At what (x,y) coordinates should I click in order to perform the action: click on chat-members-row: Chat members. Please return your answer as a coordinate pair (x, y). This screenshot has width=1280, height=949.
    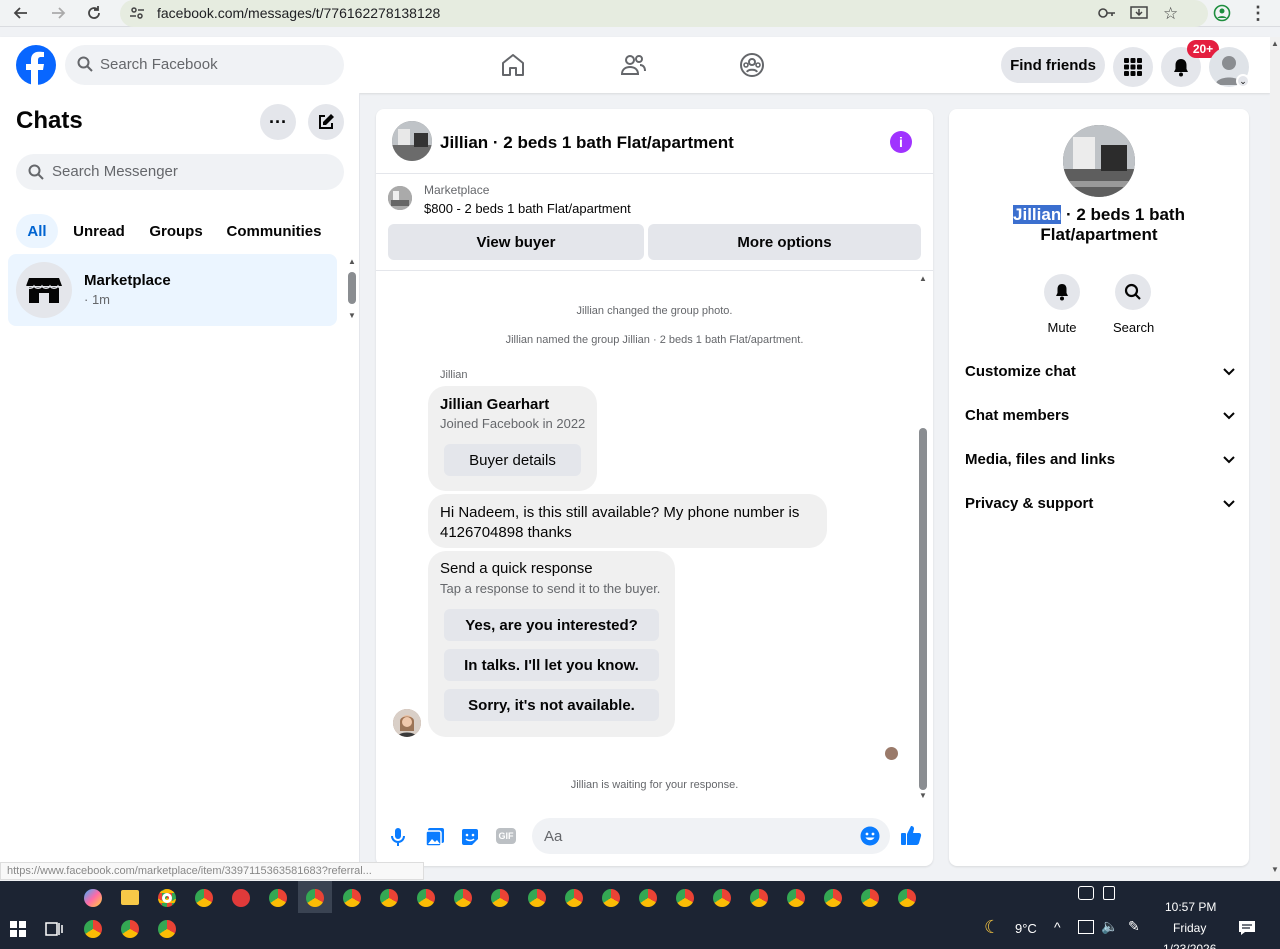
    Looking at the image, I should click on (1100, 415).